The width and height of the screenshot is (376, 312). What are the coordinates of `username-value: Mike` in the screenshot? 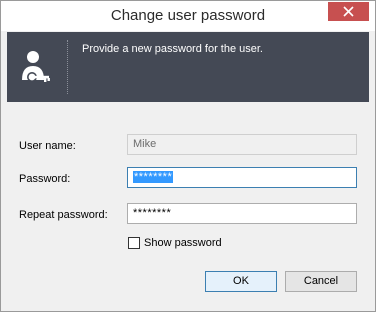 It's located at (145, 144).